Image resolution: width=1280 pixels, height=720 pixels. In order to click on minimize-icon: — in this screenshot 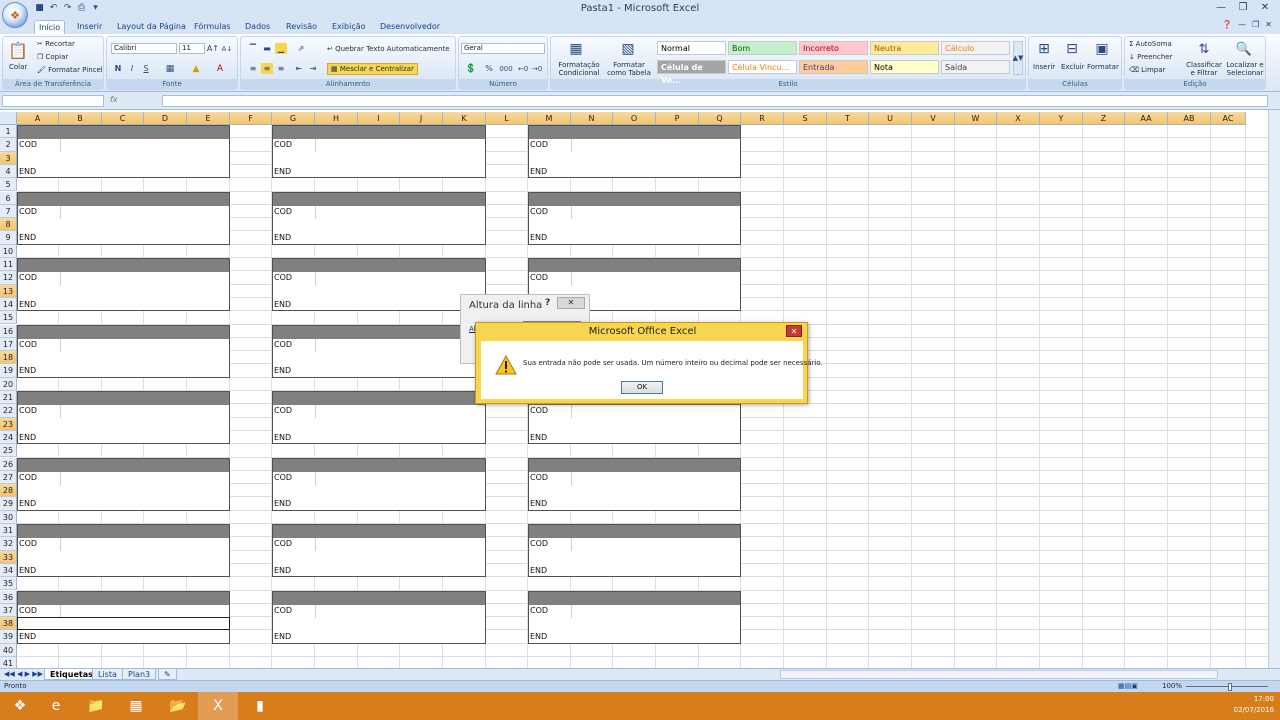, I will do `click(1221, 8)`.